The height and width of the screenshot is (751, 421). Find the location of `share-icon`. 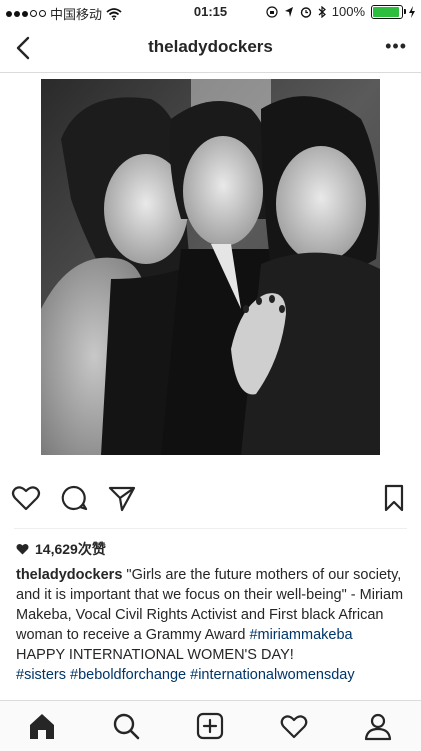

share-icon is located at coordinates (122, 498).